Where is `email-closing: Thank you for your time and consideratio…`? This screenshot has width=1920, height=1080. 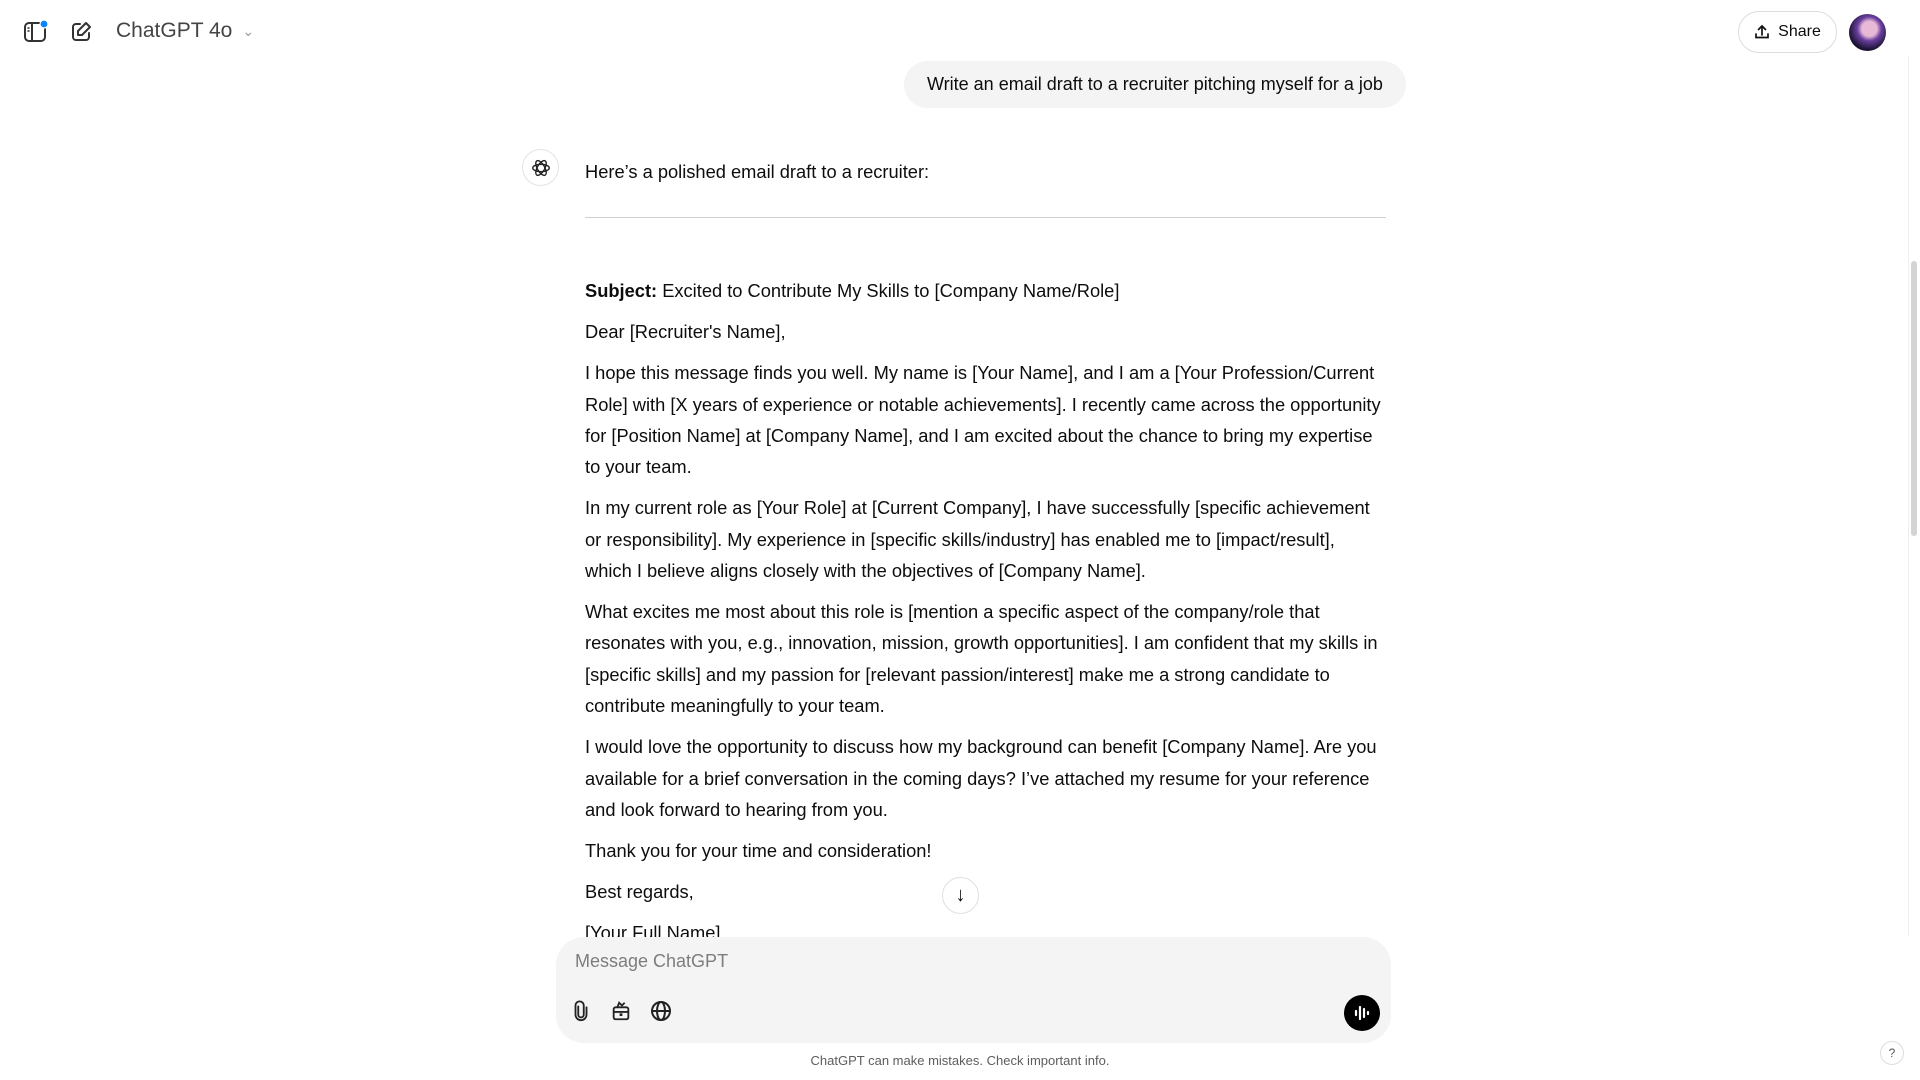 email-closing: Thank you for your time and consideratio… is located at coordinates (758, 850).